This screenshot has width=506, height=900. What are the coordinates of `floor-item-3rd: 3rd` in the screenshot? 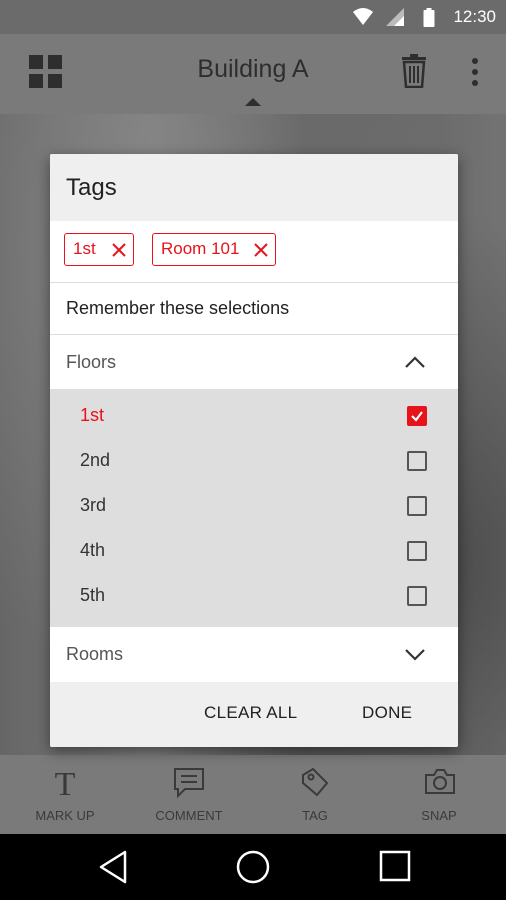 It's located at (254, 506).